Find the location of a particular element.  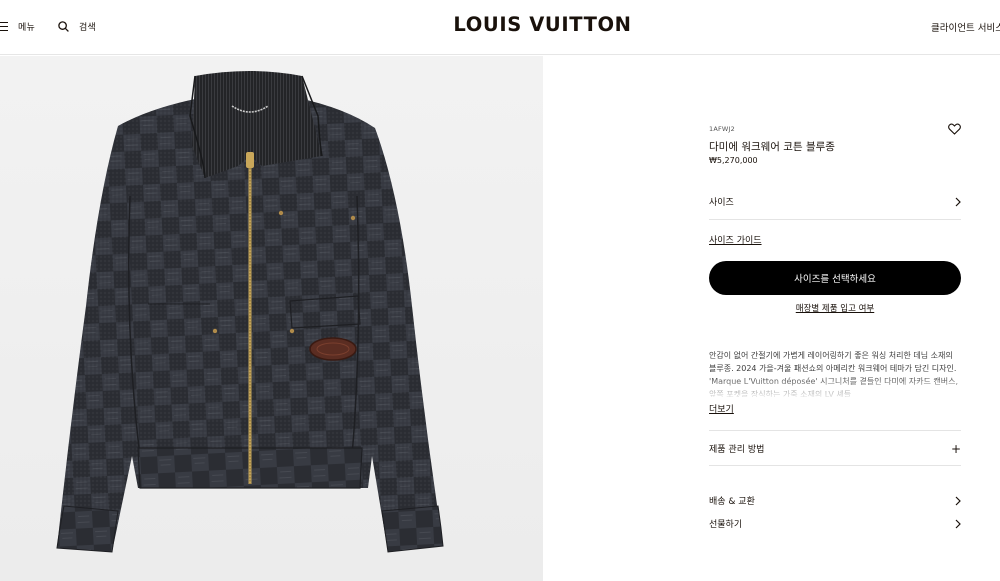

plus-icon: + is located at coordinates (955, 448).